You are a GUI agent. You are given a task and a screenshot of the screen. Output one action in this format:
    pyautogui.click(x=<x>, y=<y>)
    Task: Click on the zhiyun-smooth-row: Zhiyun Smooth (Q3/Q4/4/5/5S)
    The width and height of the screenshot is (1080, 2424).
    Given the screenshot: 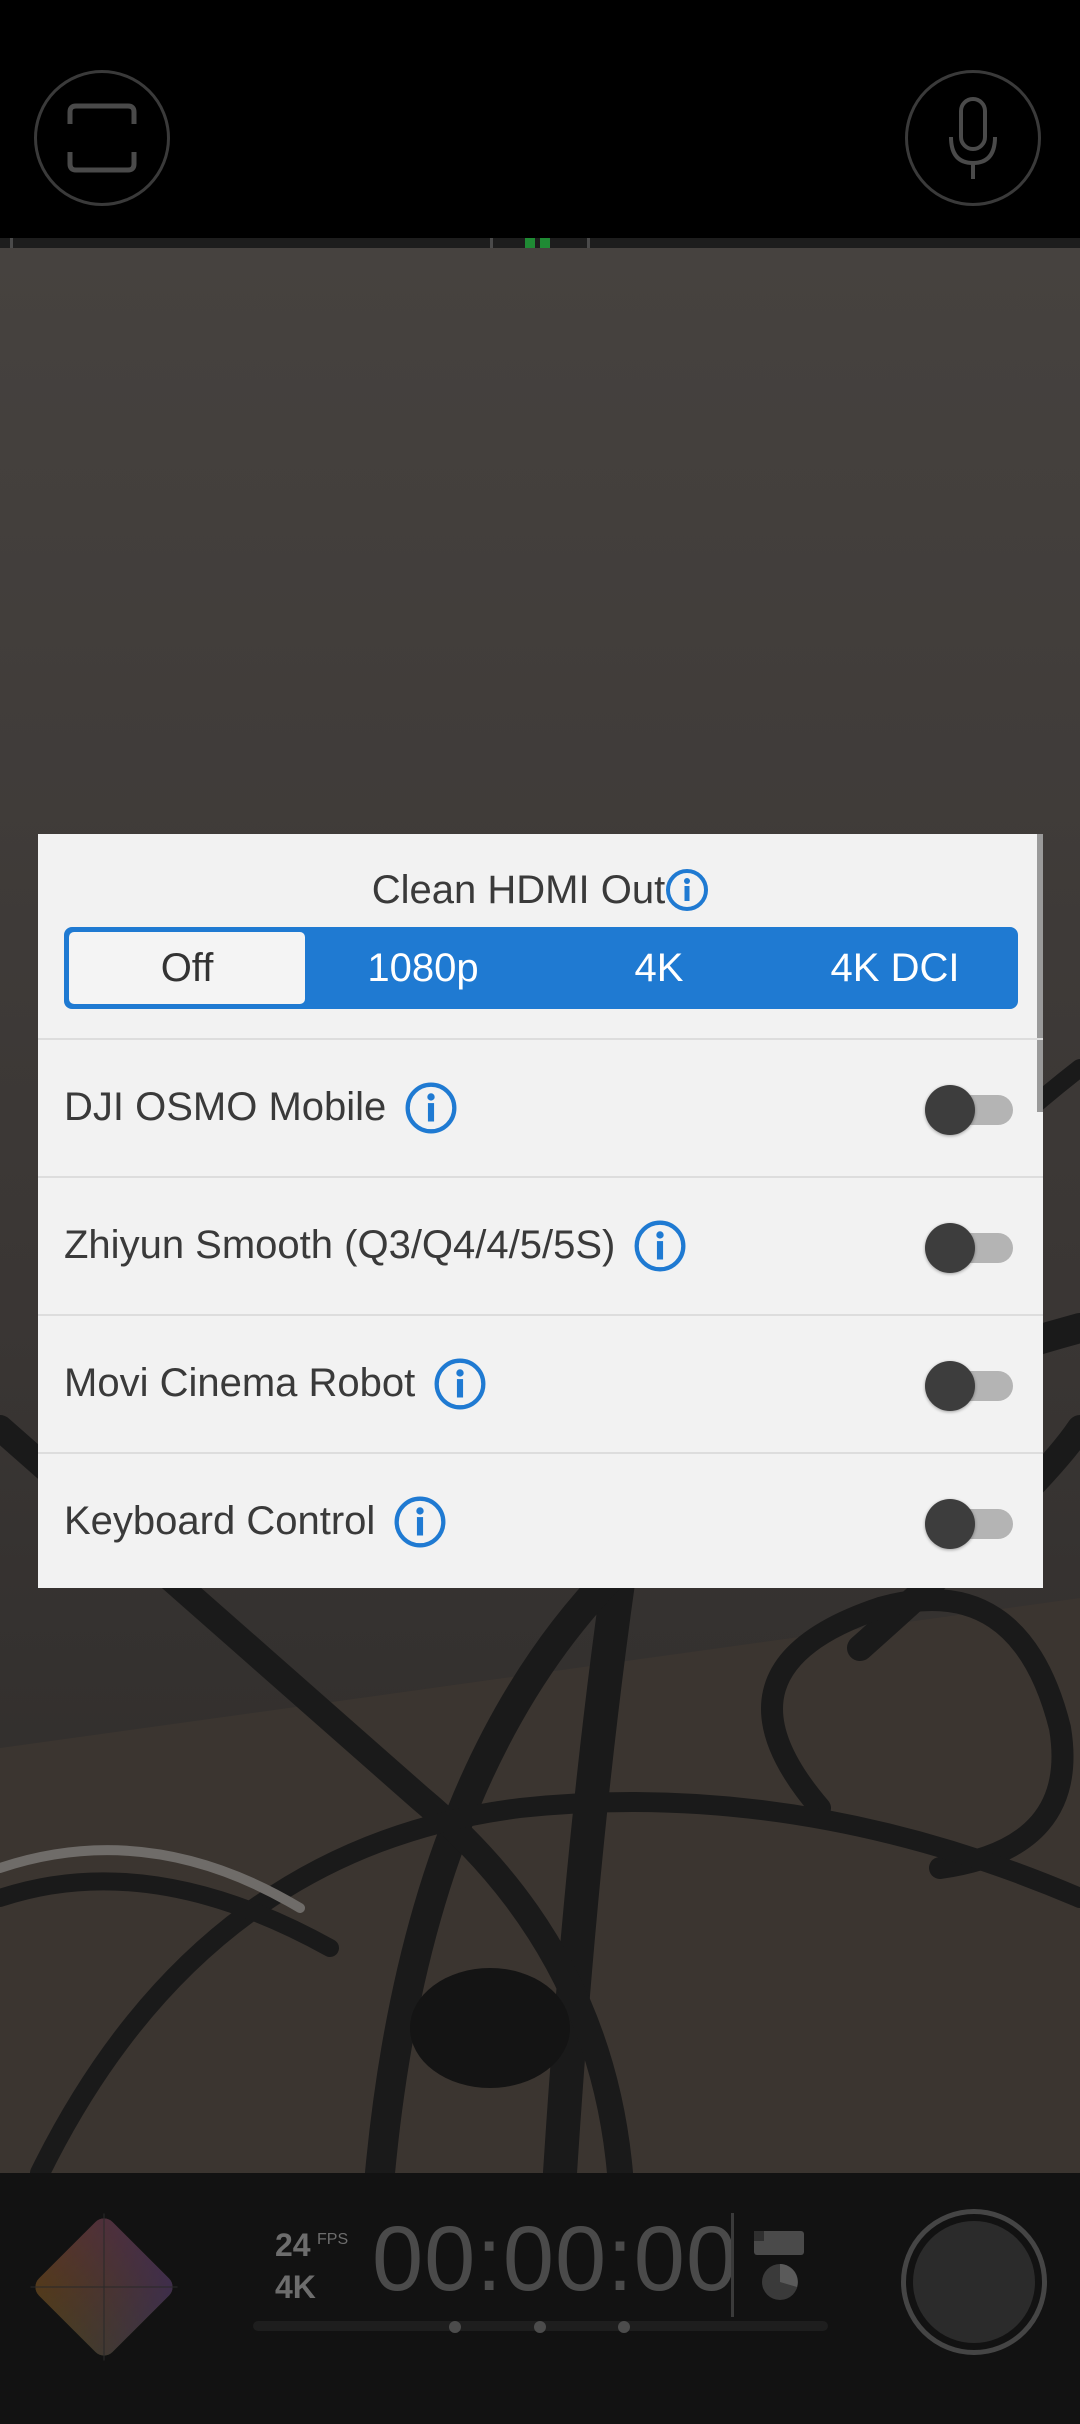 What is the action you would take?
    pyautogui.click(x=540, y=1244)
    